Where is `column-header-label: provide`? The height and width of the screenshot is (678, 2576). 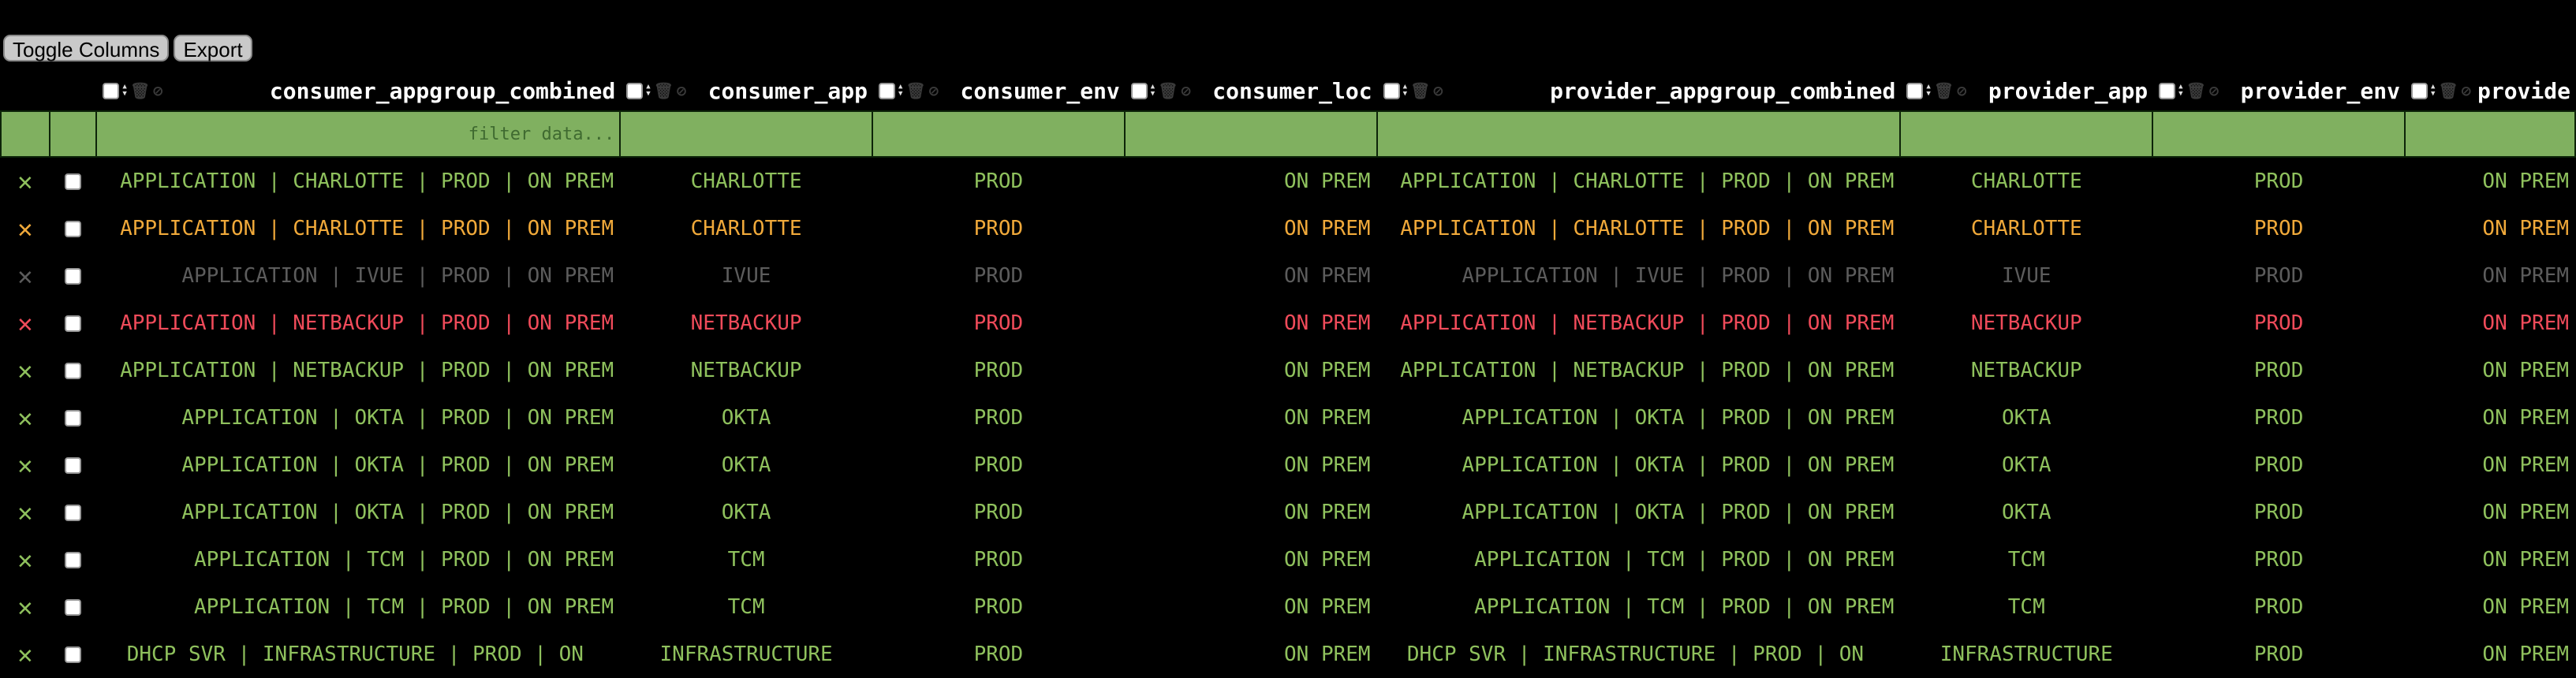
column-header-label: provide is located at coordinates (2523, 91).